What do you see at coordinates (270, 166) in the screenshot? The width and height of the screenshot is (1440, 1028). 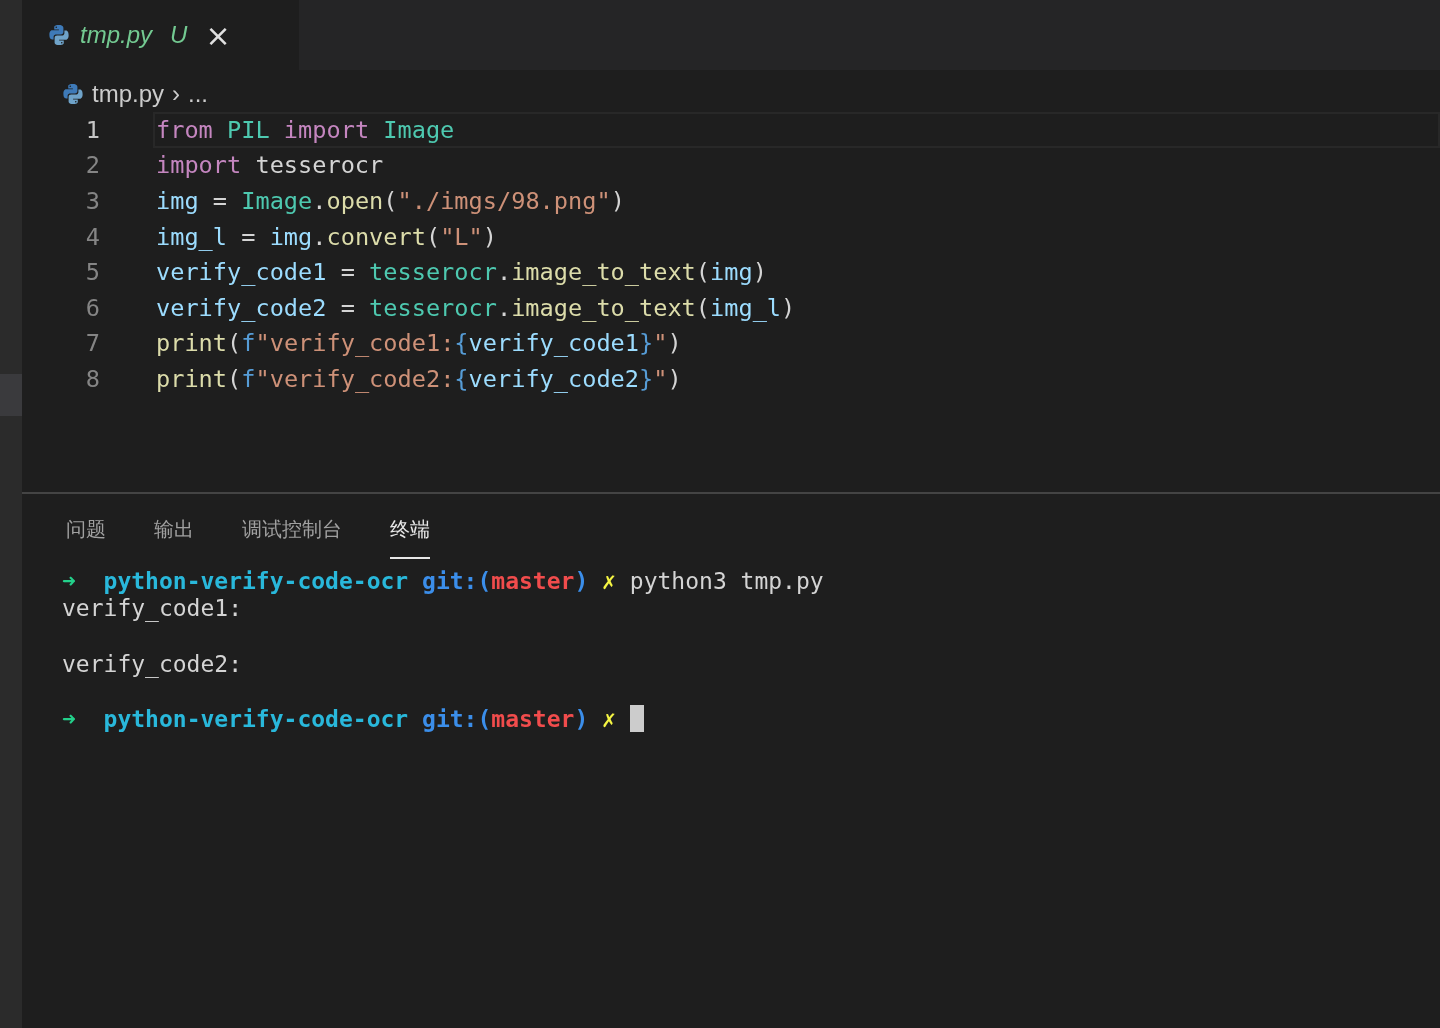 I see `code-line: import tesserocr` at bounding box center [270, 166].